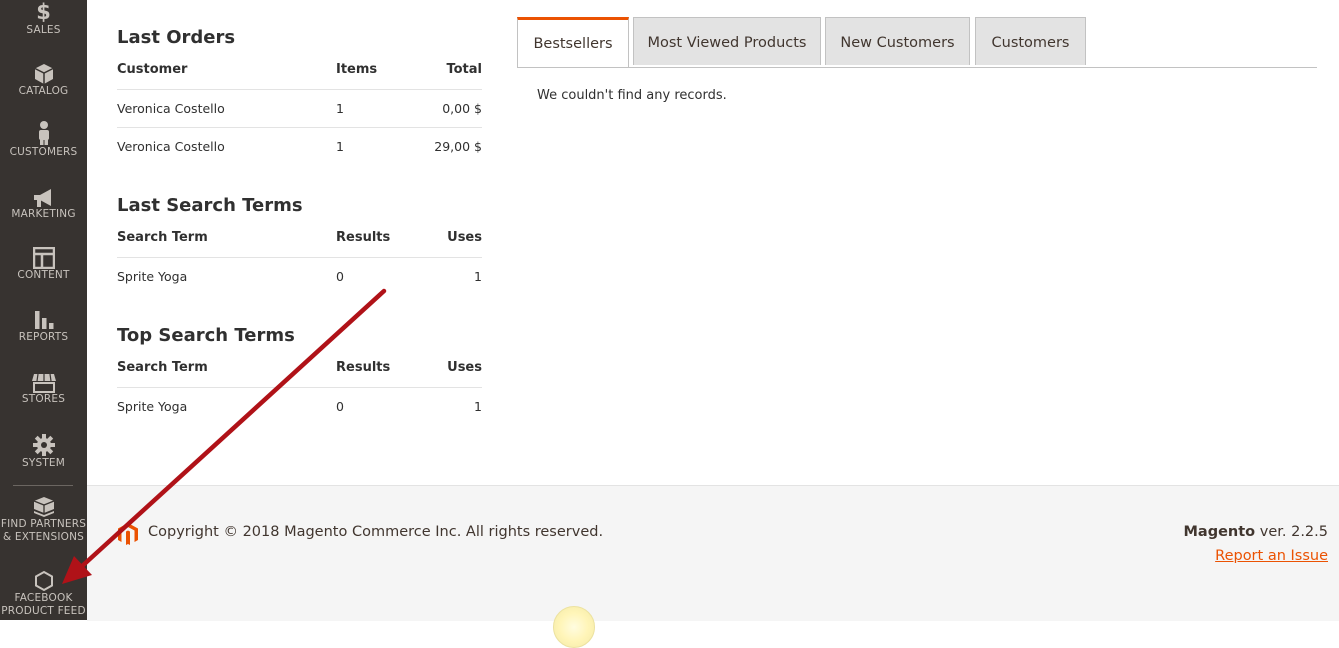 Image resolution: width=1339 pixels, height=648 pixels. What do you see at coordinates (43, 91) in the screenshot?
I see `nav-catalog-label: CATALOG` at bounding box center [43, 91].